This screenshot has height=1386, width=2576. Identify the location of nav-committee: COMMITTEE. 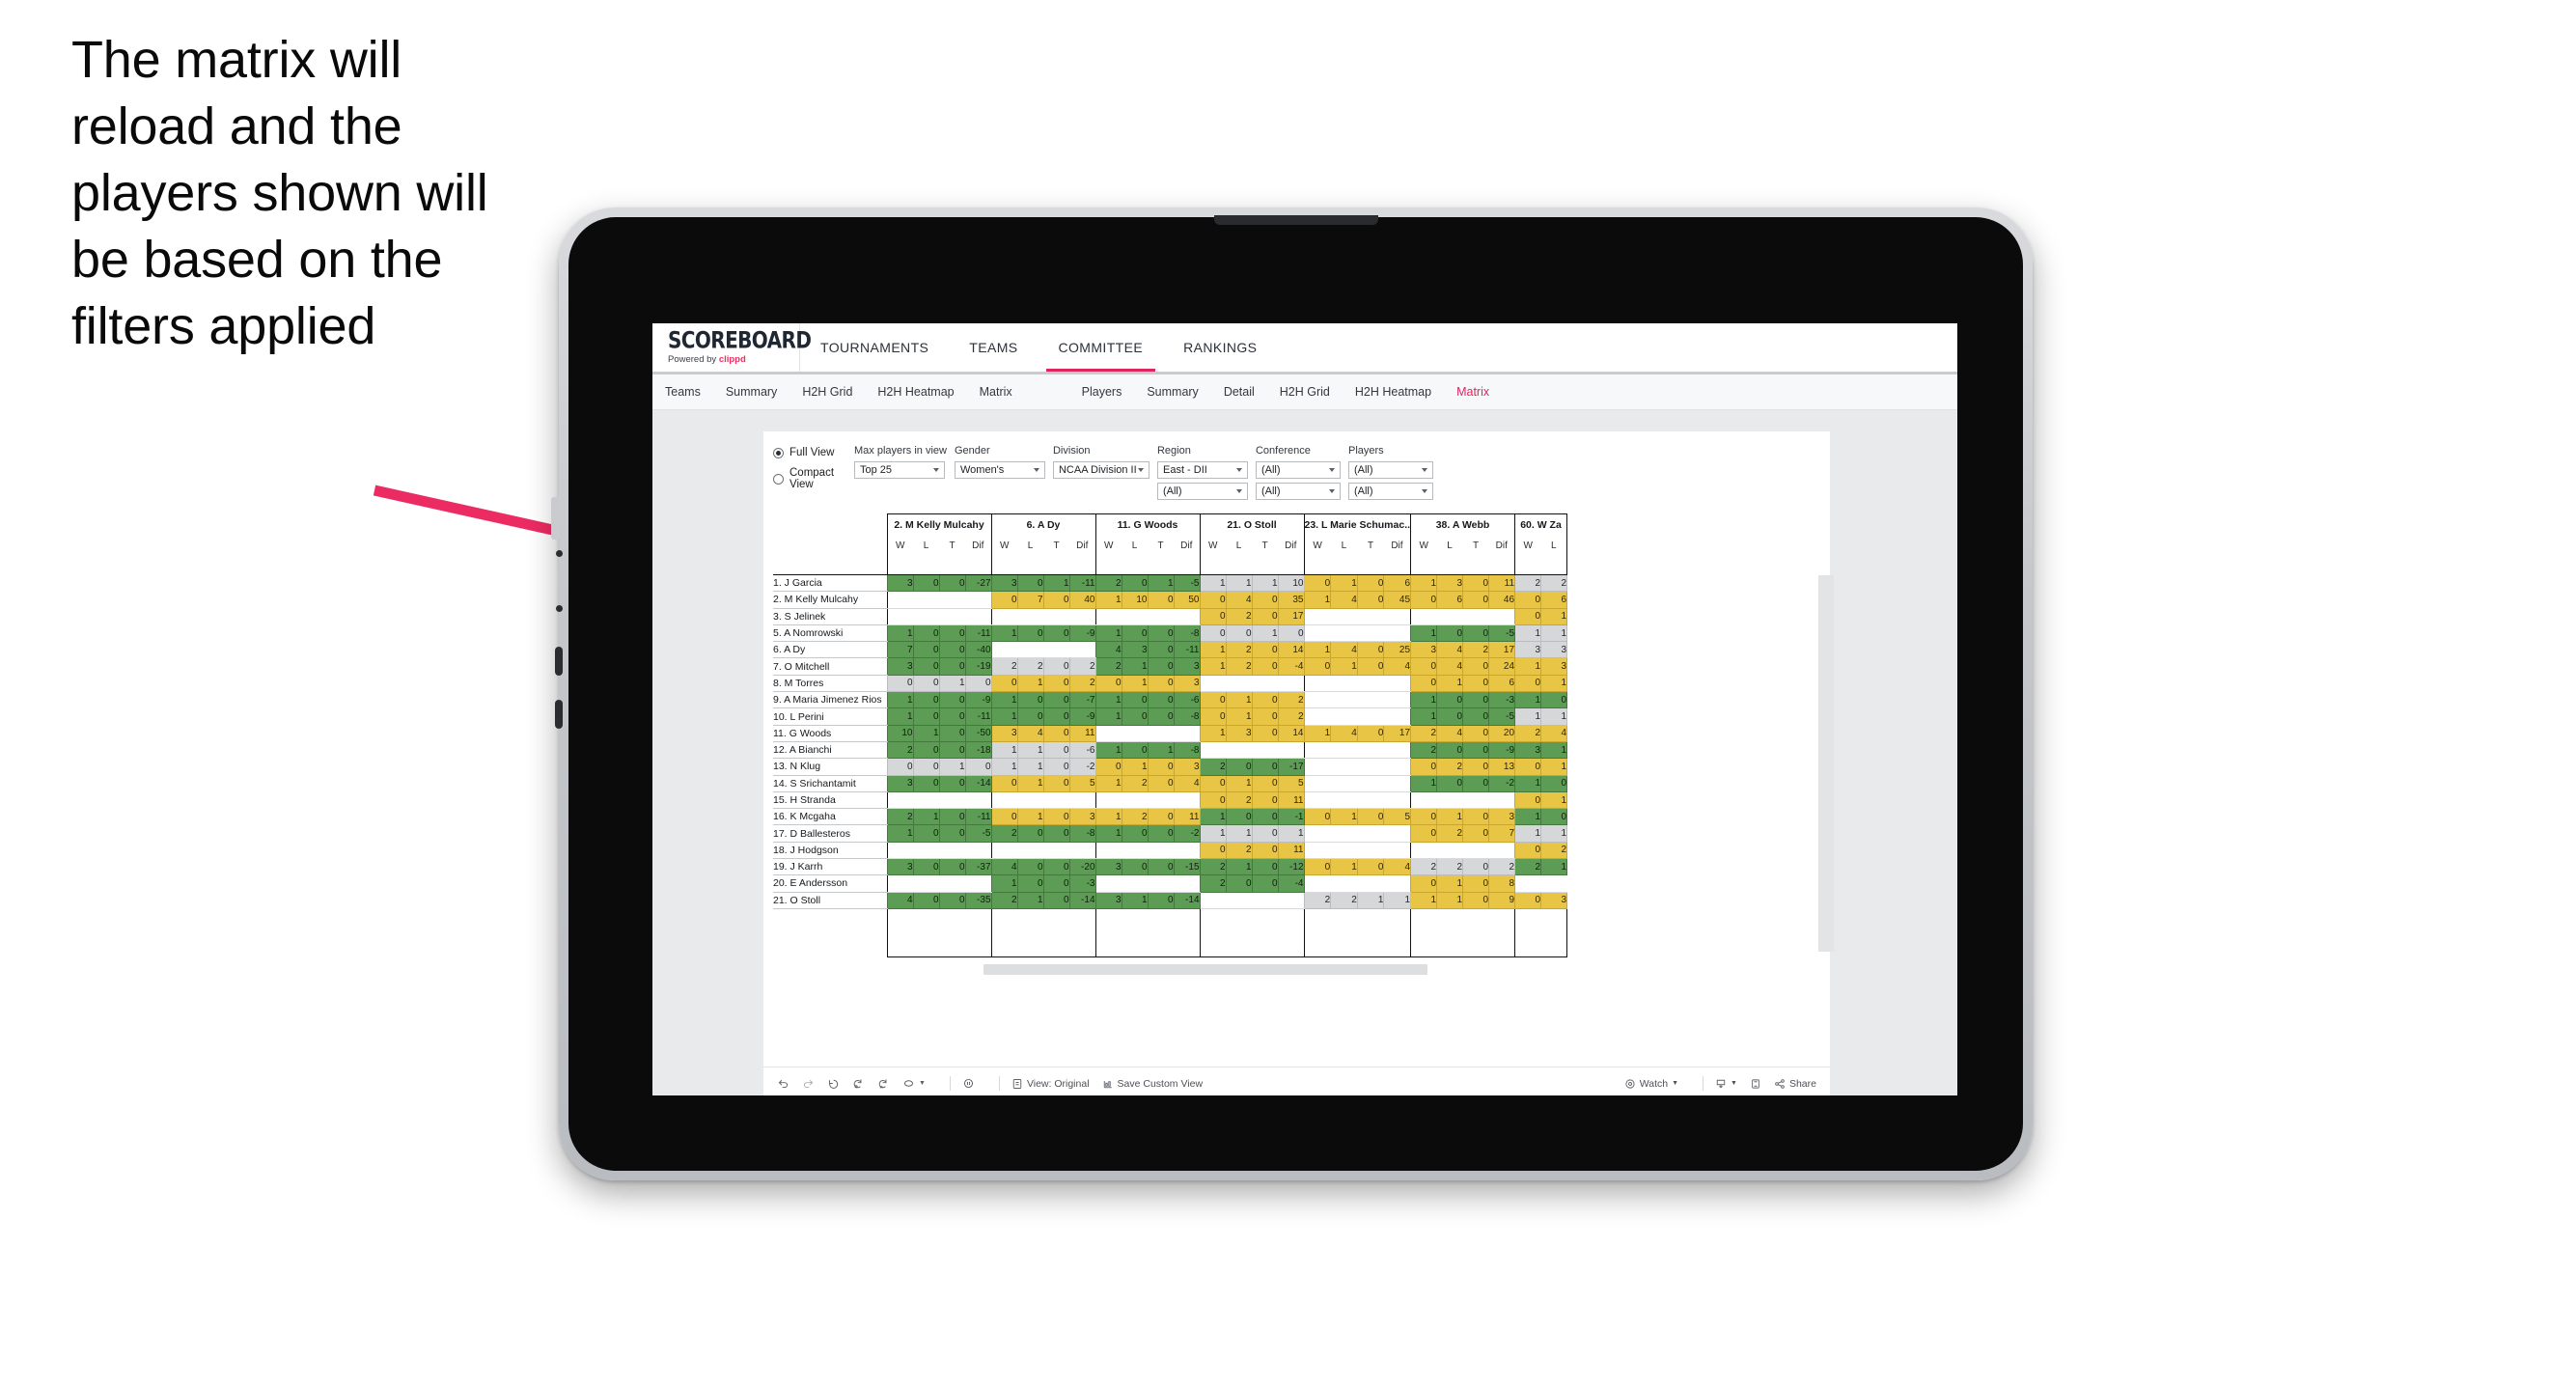
(1101, 348).